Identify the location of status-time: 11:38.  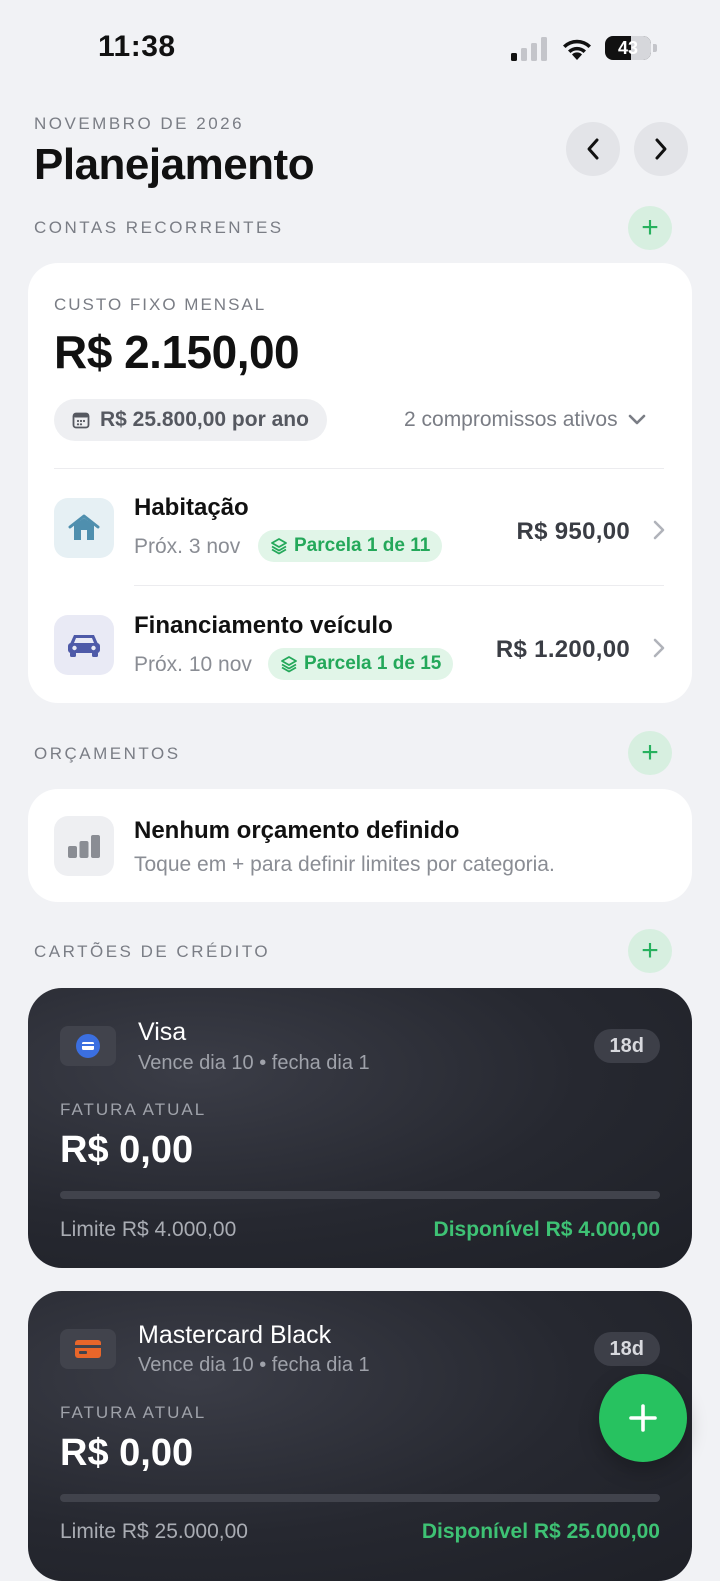
(137, 46).